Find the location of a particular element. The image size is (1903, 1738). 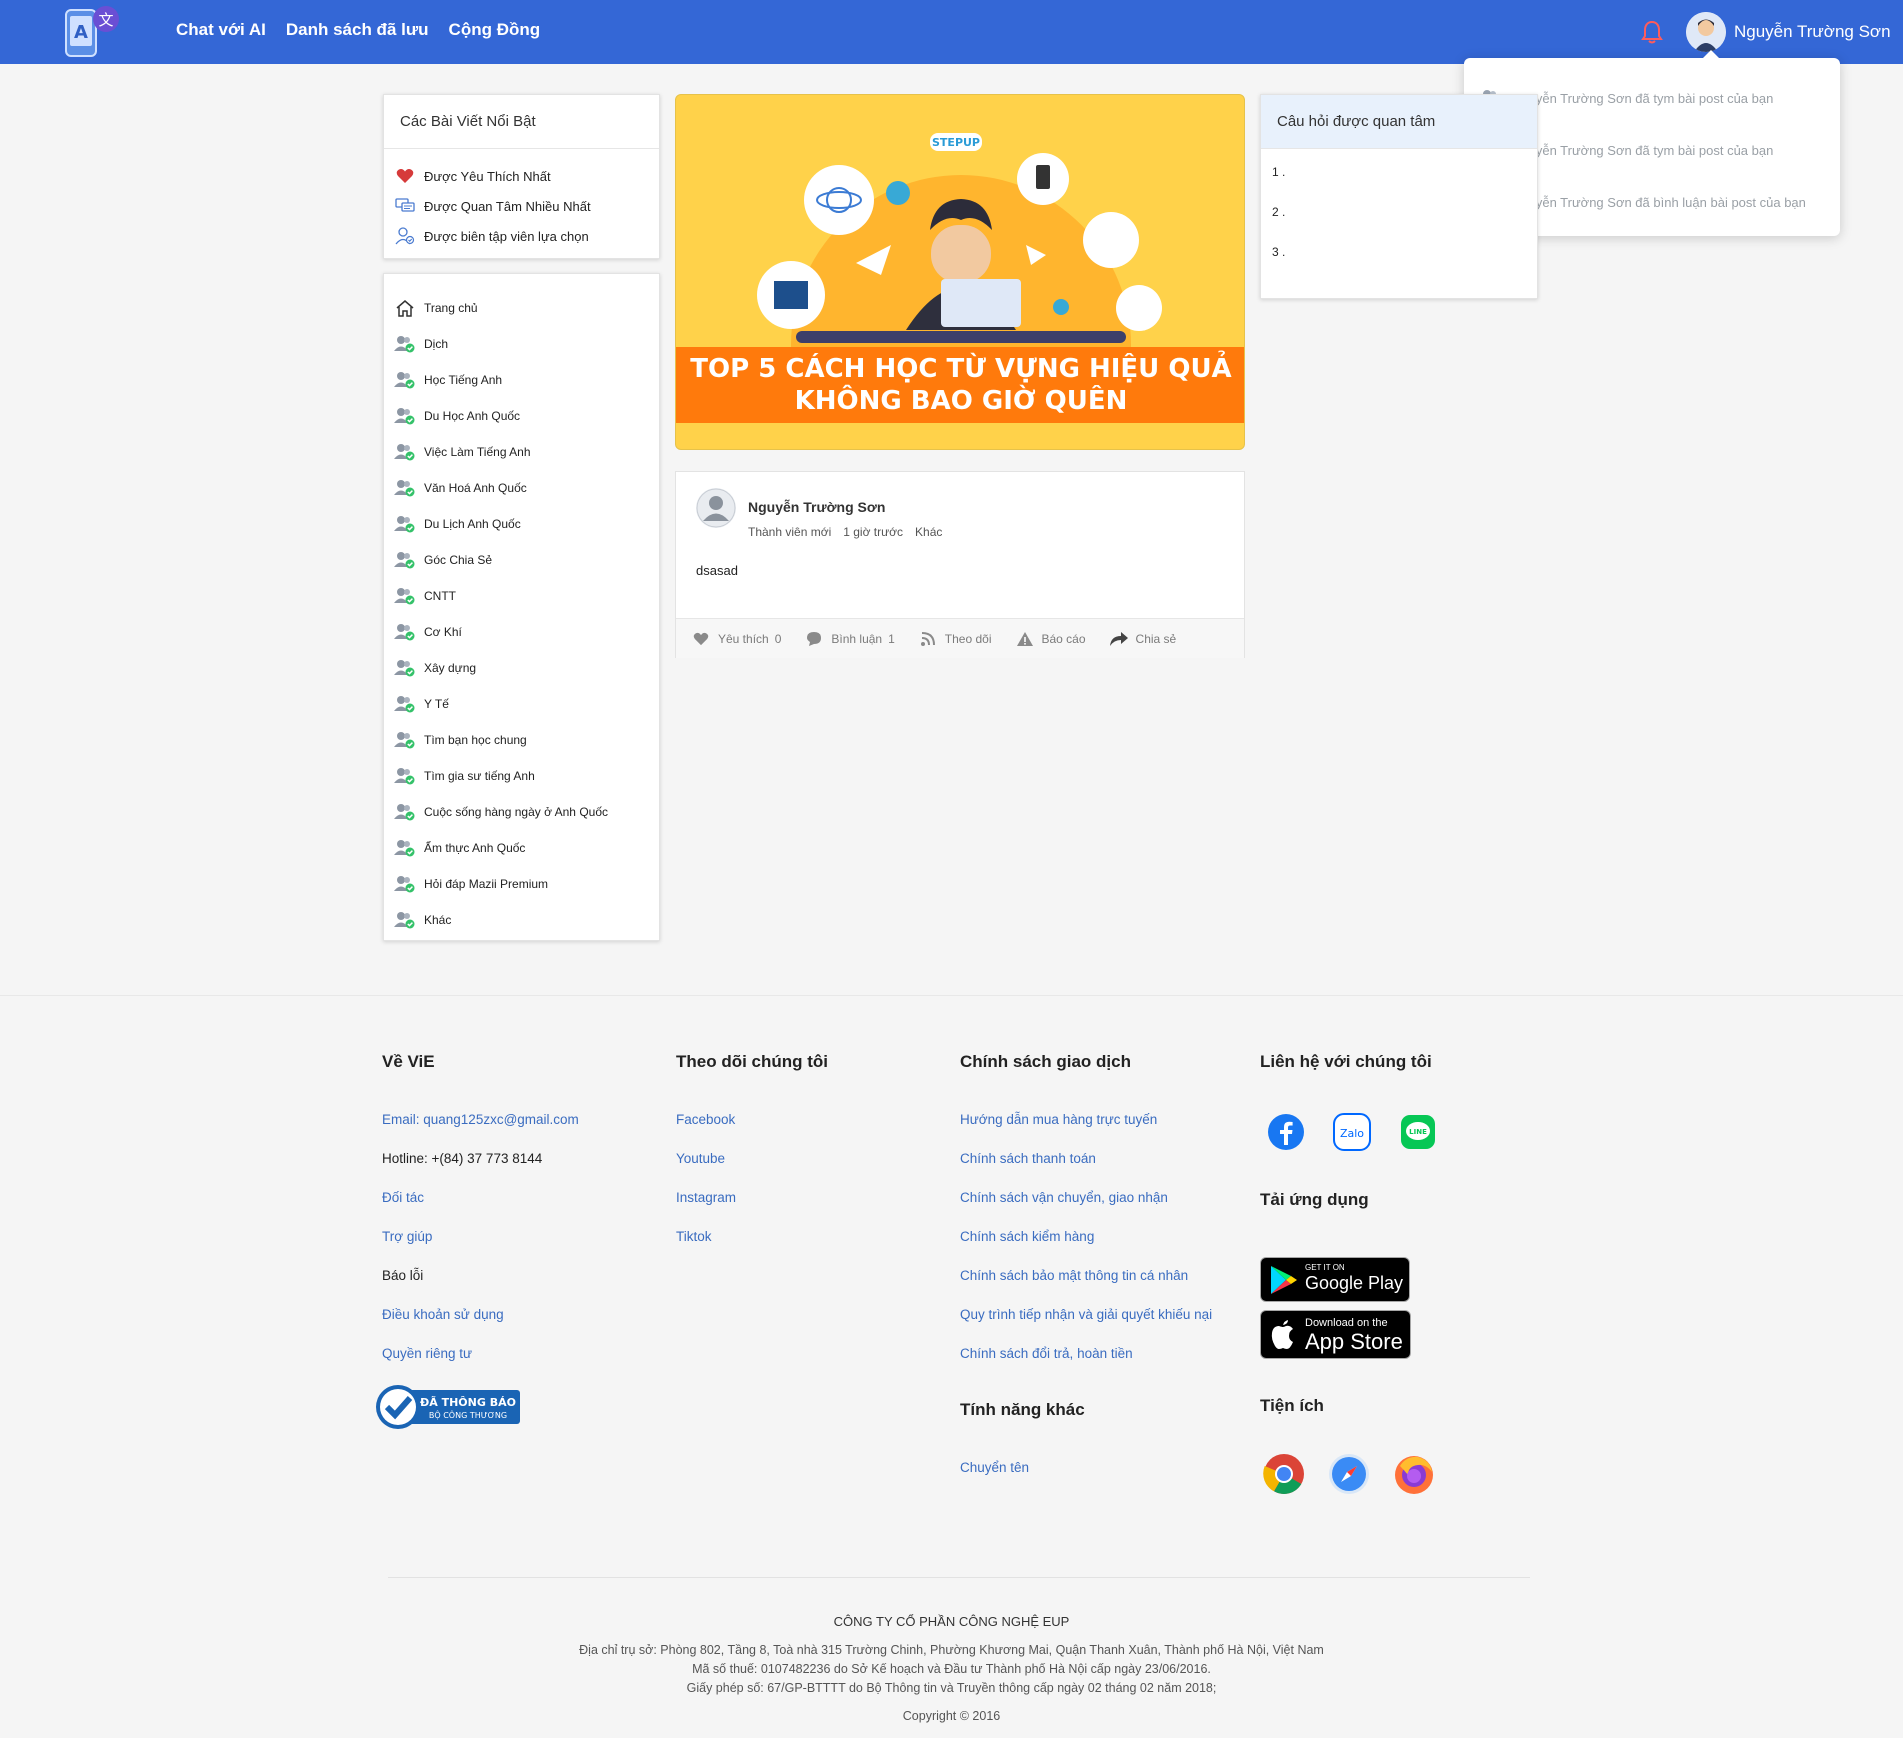

app-logo: A 文 is located at coordinates (94, 32).